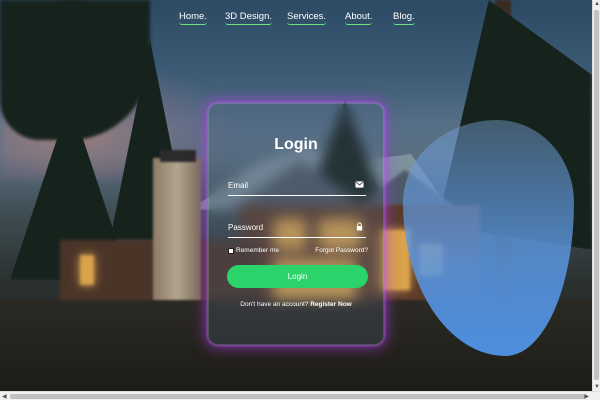  Describe the element at coordinates (597, 4) in the screenshot. I see `scroll-up-arrow-icon: ▲` at that location.